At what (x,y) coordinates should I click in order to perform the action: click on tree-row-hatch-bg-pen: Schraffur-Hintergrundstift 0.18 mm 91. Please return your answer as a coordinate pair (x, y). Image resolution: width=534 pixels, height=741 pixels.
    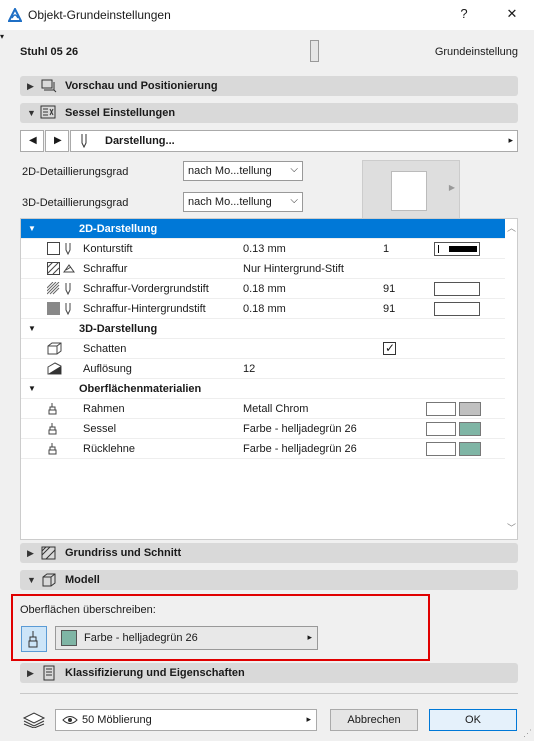
    Looking at the image, I should click on (263, 309).